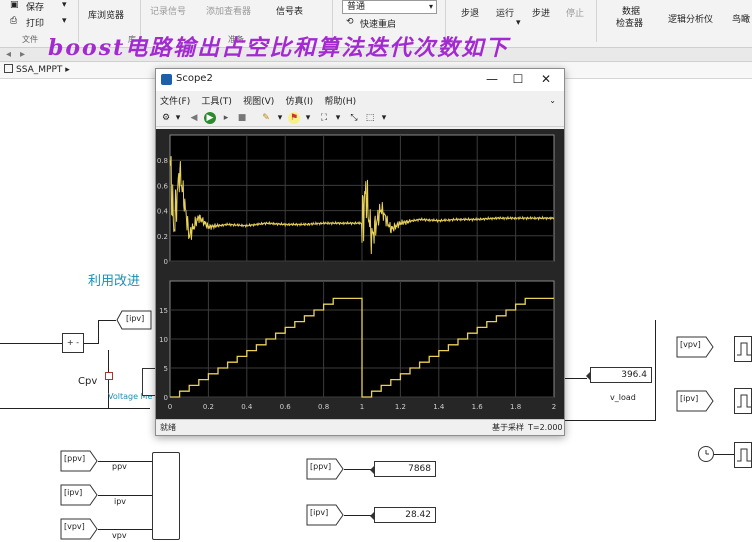  What do you see at coordinates (324, 118) in the screenshot?
I see `zoom-fit-icon: ⛶` at bounding box center [324, 118].